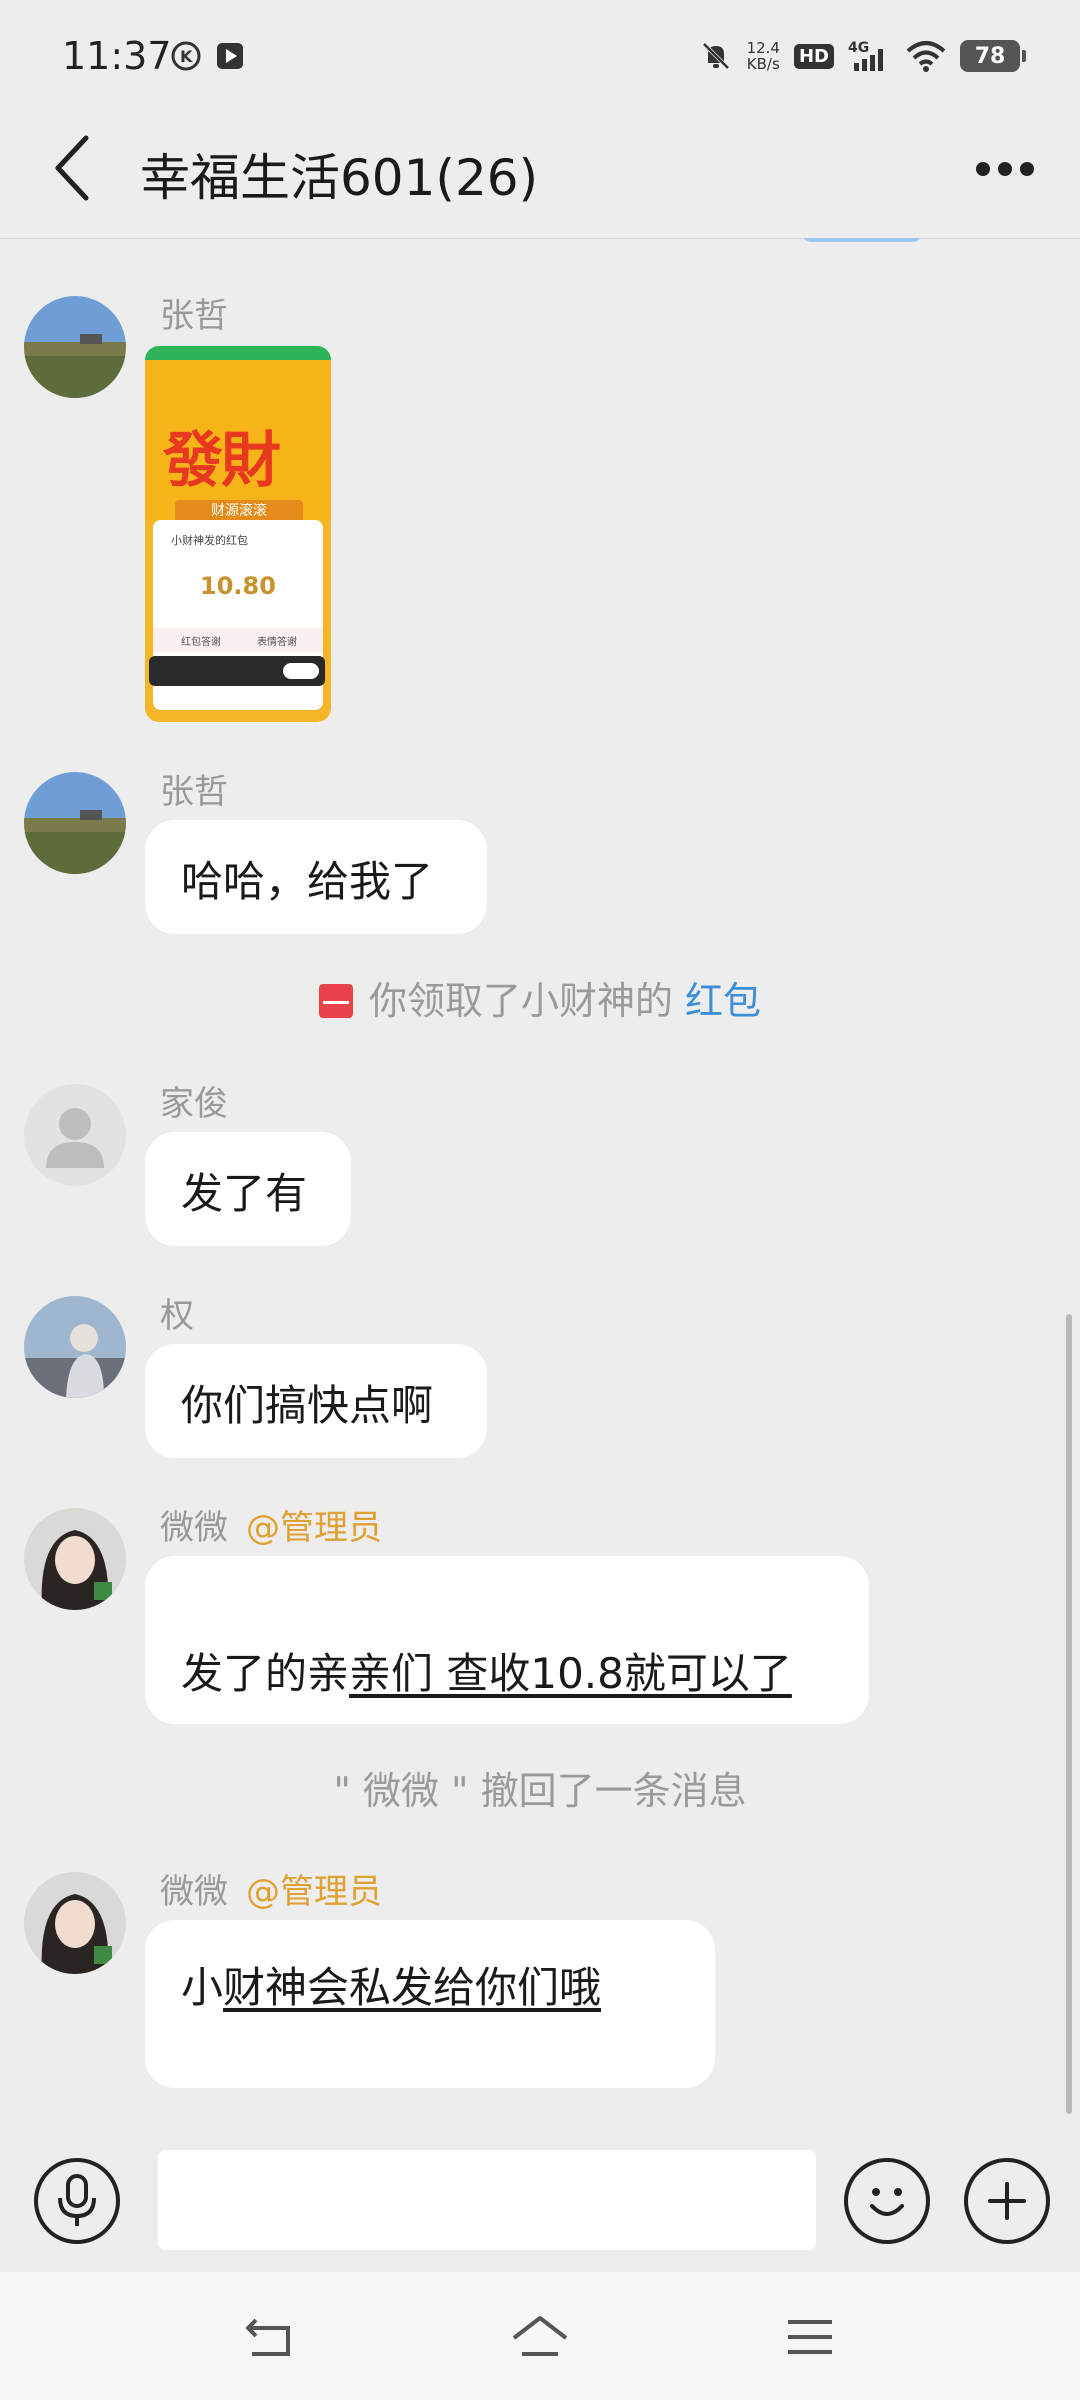 The height and width of the screenshot is (2400, 1080). I want to click on red-packet-icon, so click(335, 1001).